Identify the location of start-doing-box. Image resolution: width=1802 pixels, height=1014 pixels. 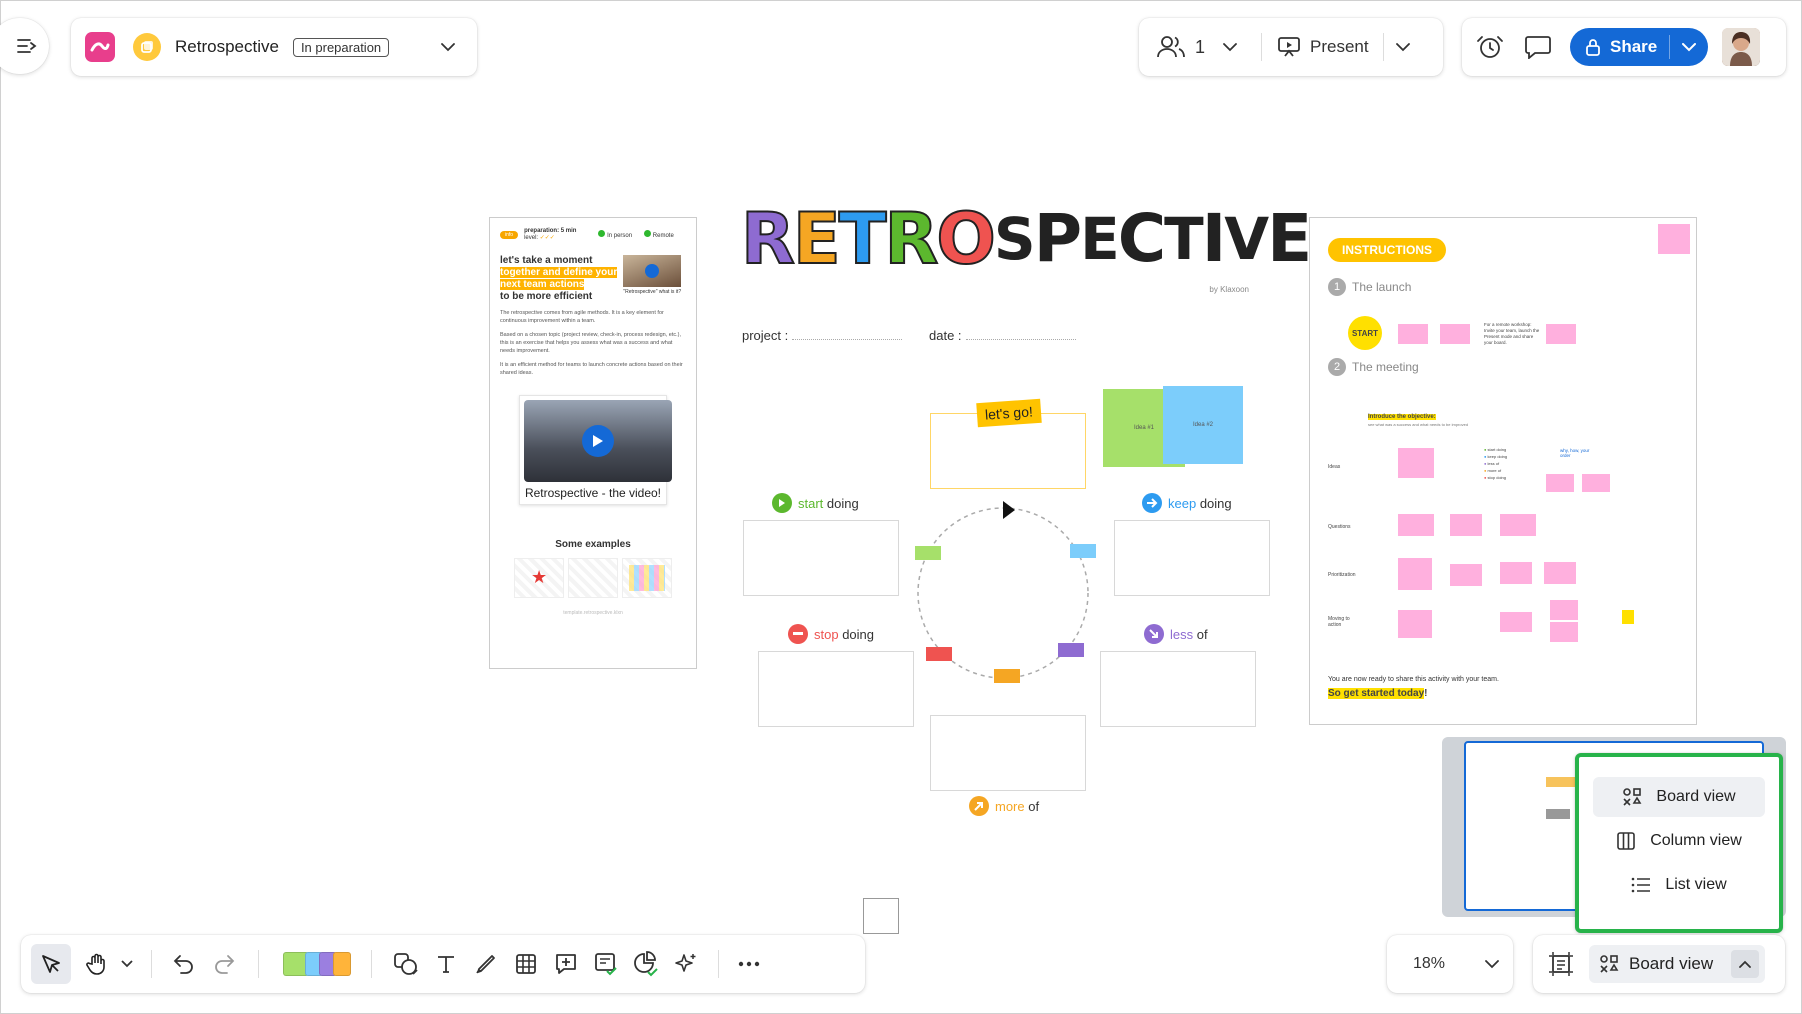
(821, 558).